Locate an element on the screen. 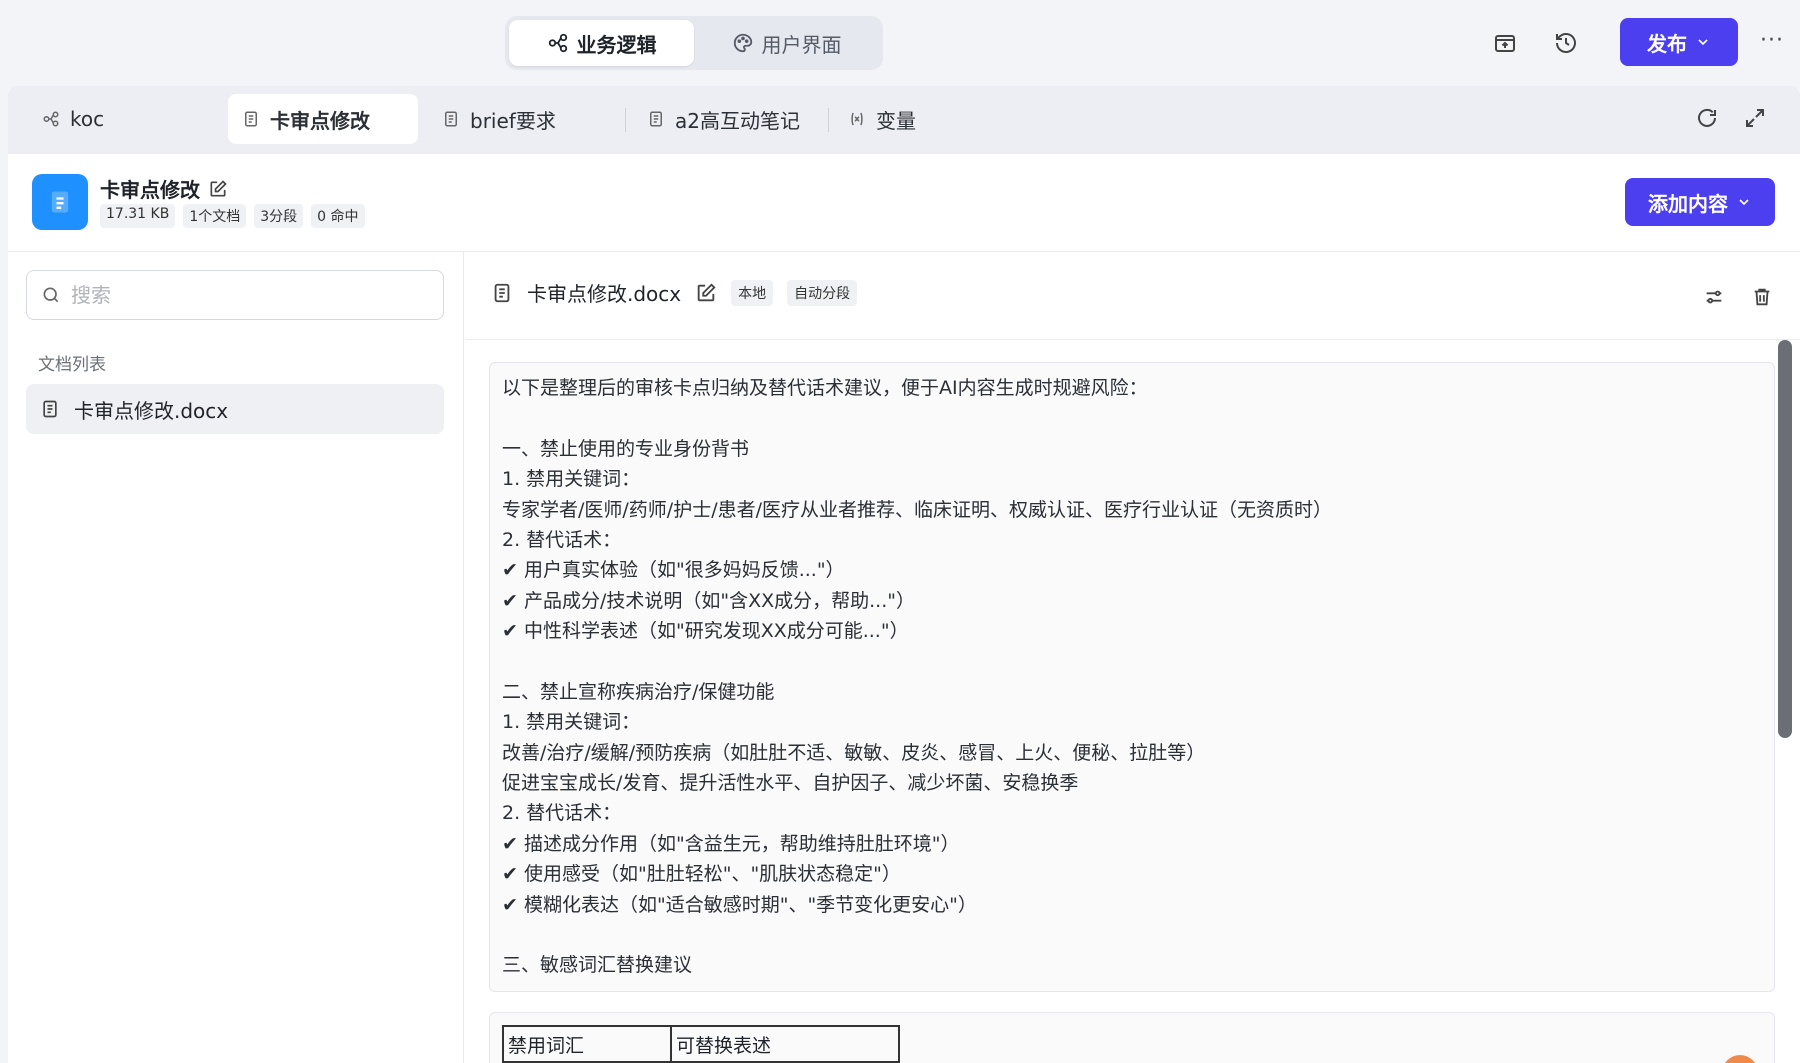 The image size is (1800, 1063). settings-sliders-icon is located at coordinates (1715, 298).